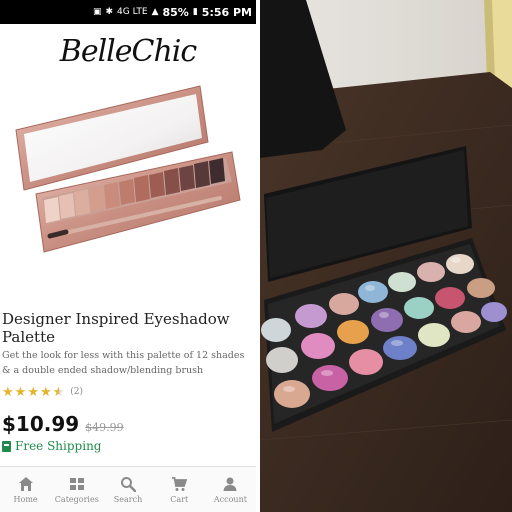 This screenshot has width=512, height=512. Describe the element at coordinates (175, 12) in the screenshot. I see `battery-percent: 85%` at that location.